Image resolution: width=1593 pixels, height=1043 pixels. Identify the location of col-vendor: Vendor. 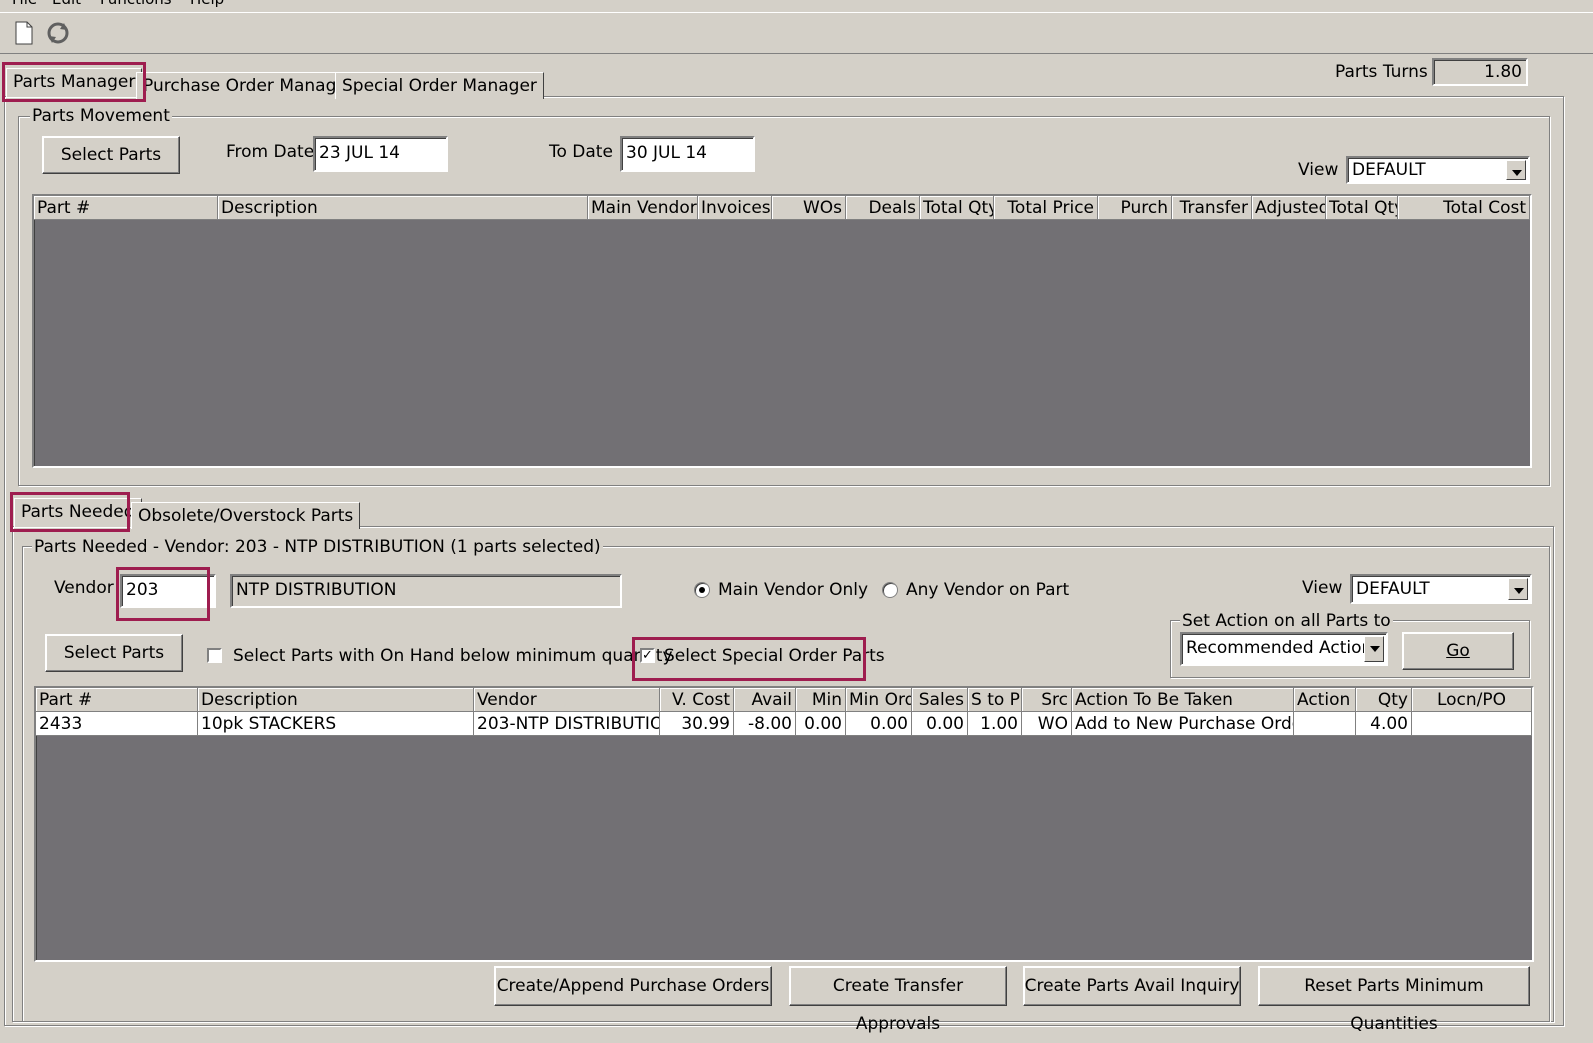
(567, 700).